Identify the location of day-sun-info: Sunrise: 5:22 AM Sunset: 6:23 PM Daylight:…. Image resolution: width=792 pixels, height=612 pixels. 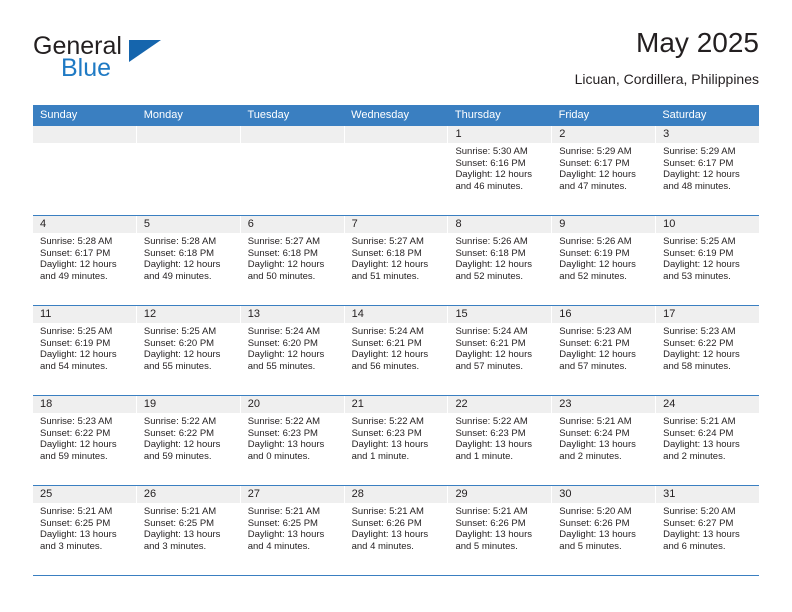
(292, 437).